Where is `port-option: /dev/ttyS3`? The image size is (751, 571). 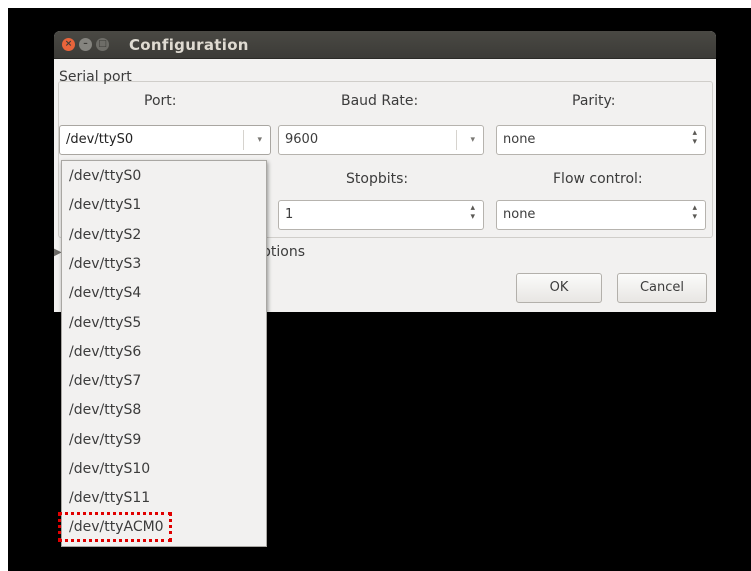
port-option: /dev/ttyS3 is located at coordinates (105, 264).